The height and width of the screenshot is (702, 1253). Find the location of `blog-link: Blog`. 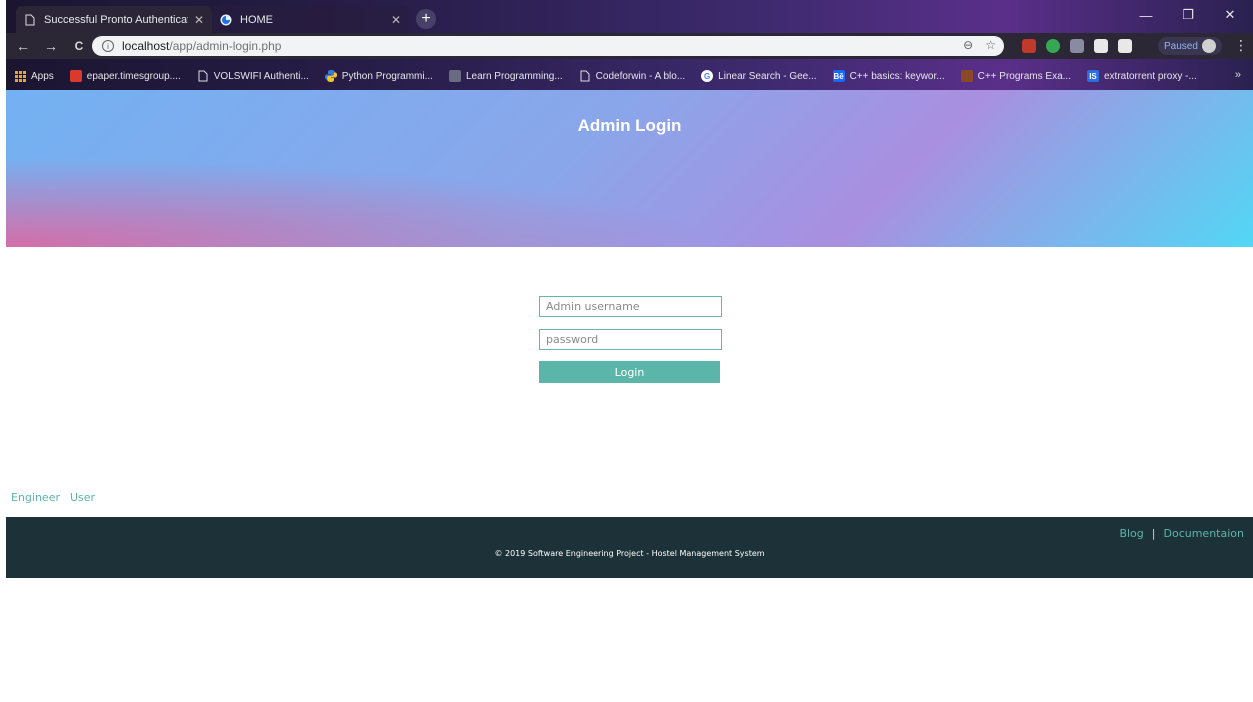

blog-link: Blog is located at coordinates (1131, 533).